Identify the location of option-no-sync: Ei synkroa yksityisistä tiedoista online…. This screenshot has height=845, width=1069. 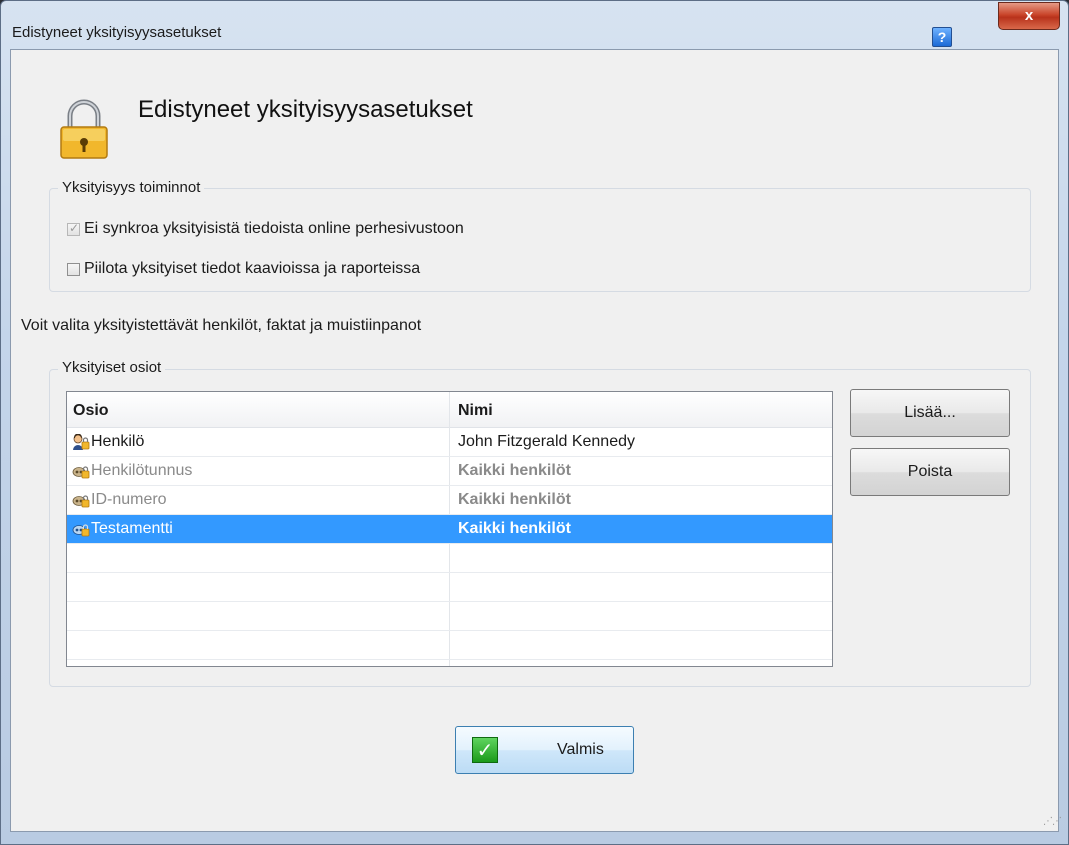
(265, 229).